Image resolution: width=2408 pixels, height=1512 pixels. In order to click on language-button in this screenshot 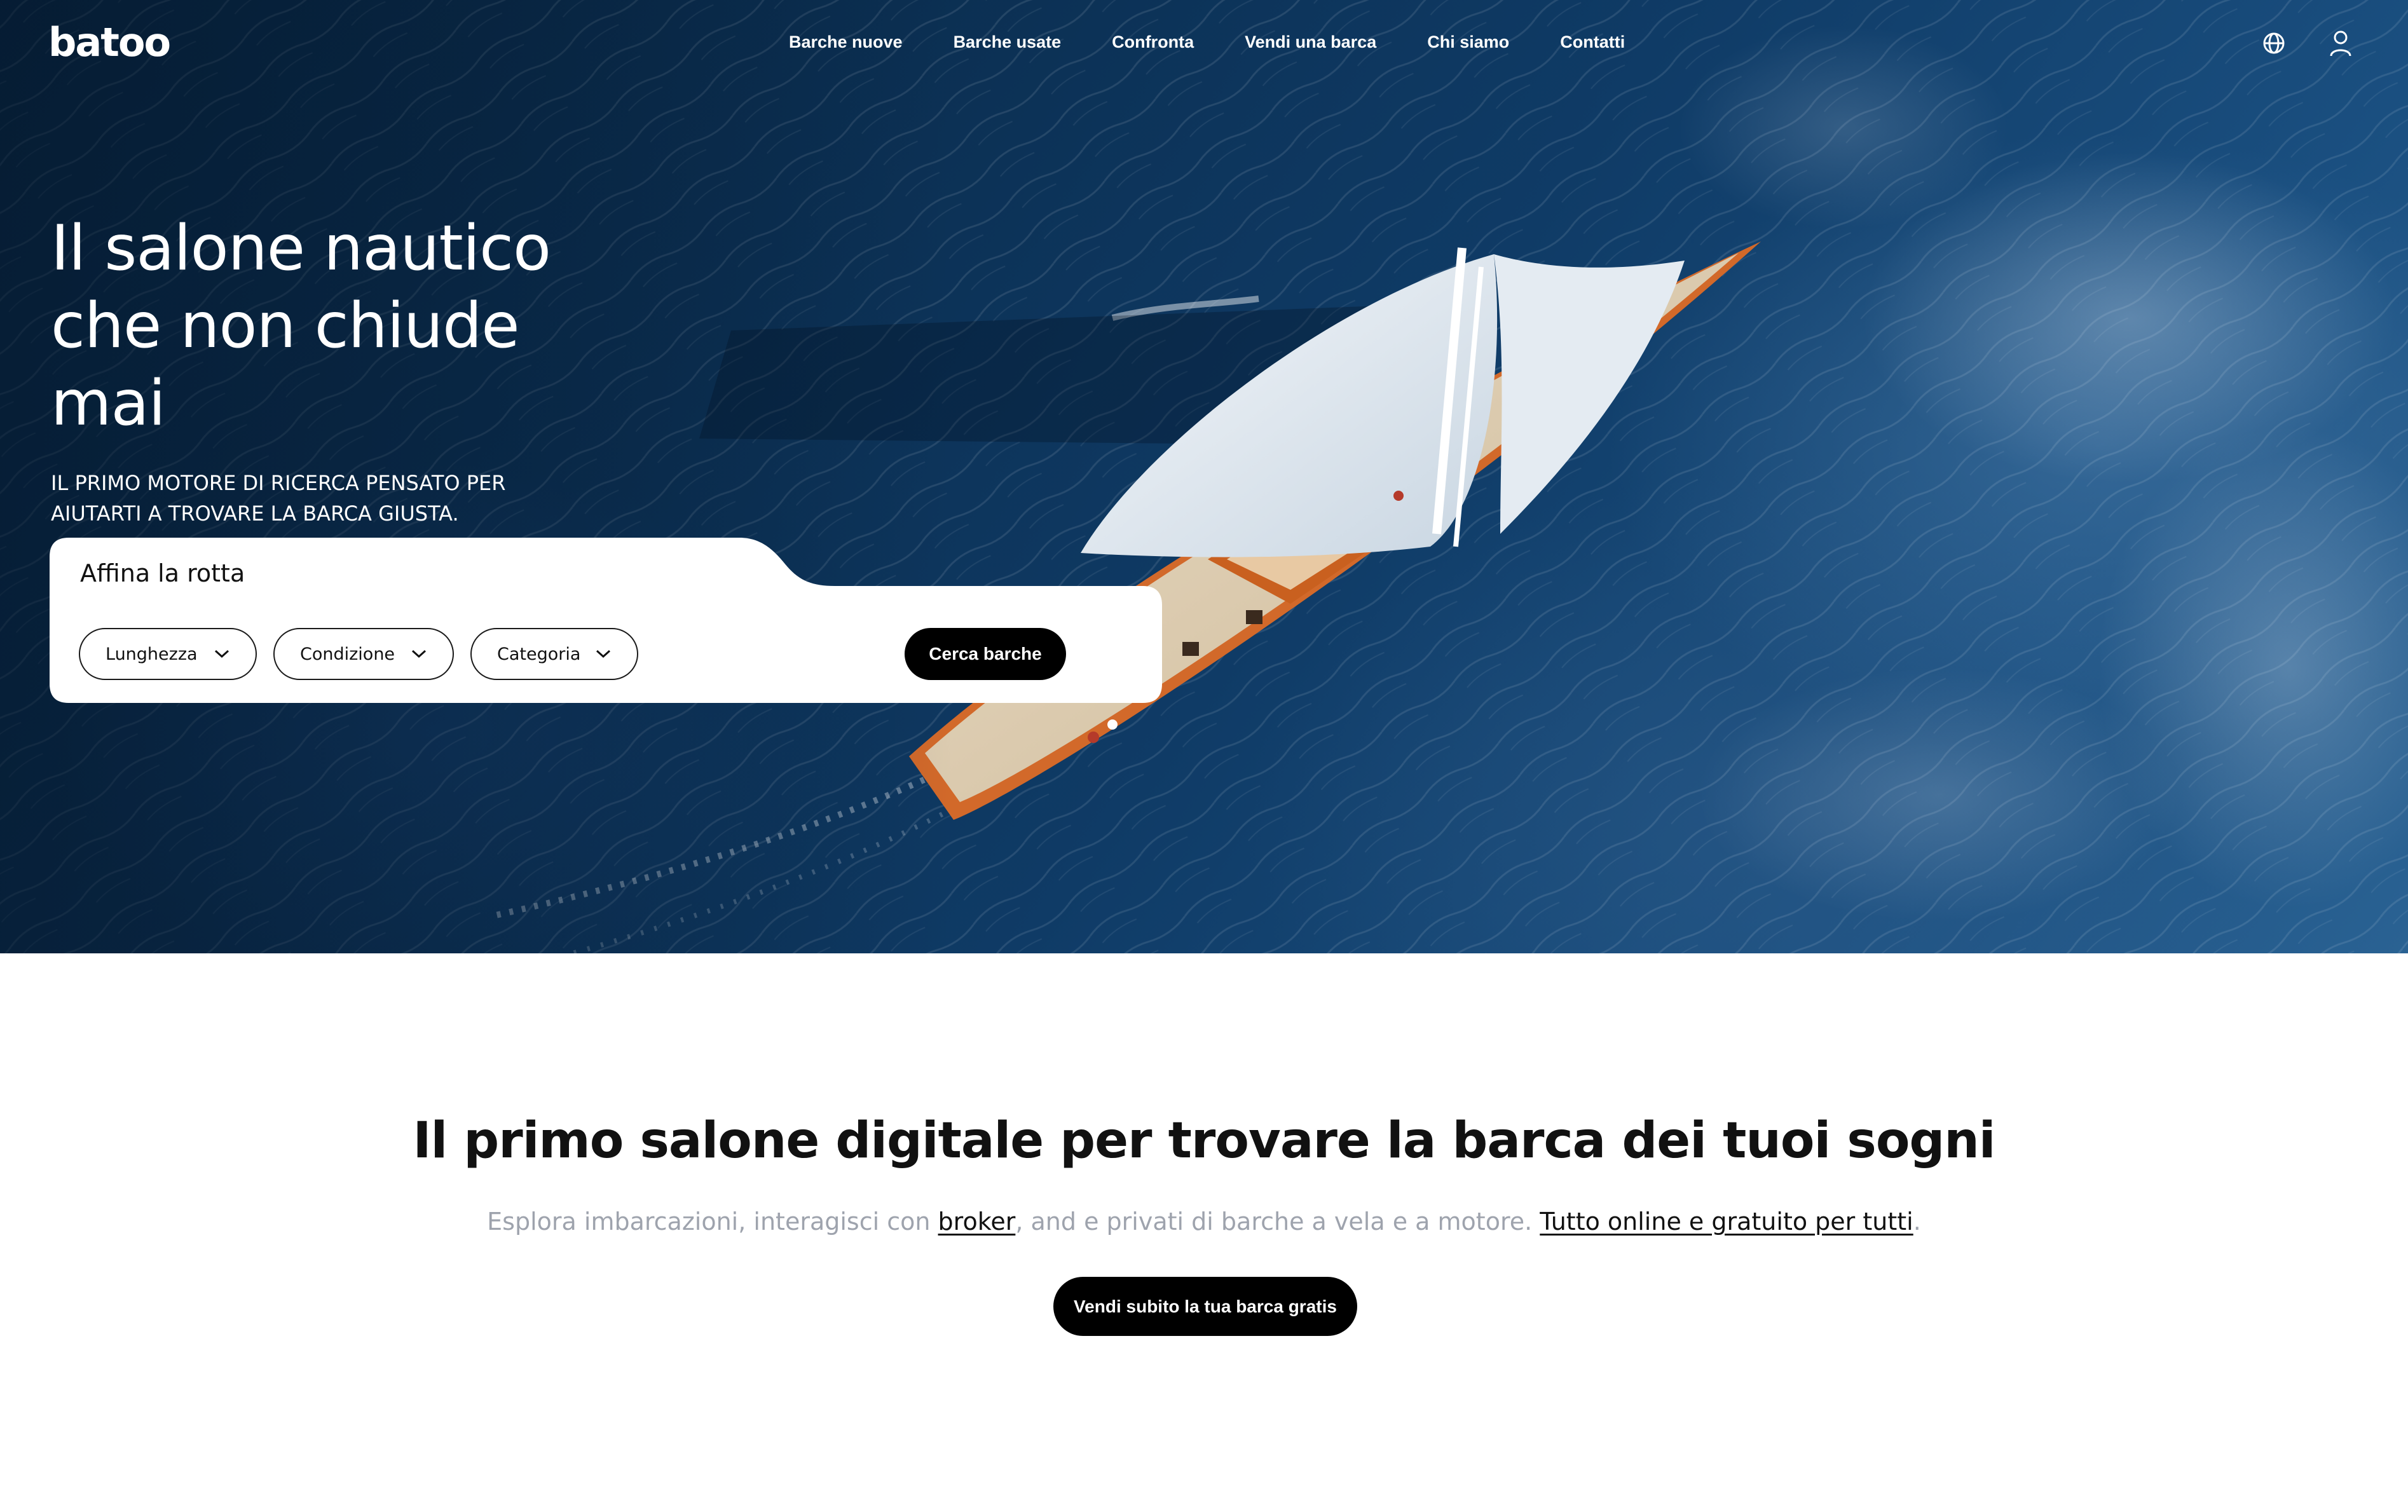, I will do `click(2274, 43)`.